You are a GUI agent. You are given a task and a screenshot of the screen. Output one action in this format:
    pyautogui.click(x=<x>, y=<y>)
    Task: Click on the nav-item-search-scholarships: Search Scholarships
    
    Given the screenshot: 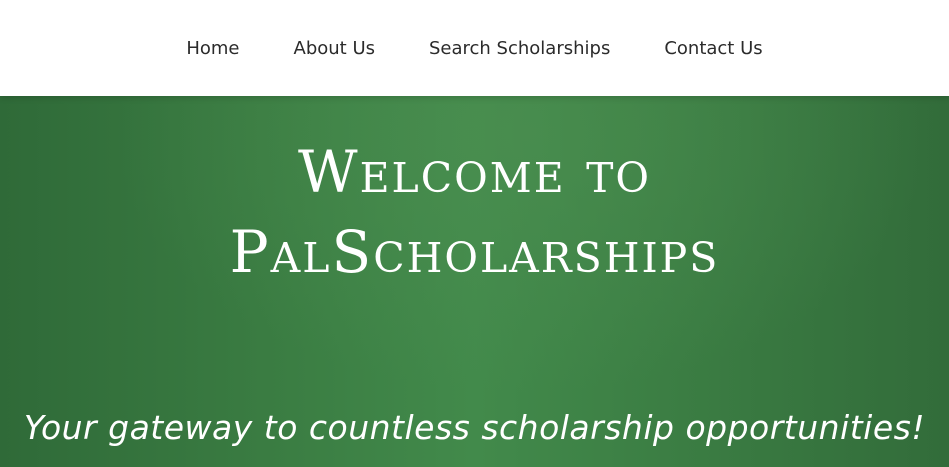 What is the action you would take?
    pyautogui.click(x=519, y=48)
    